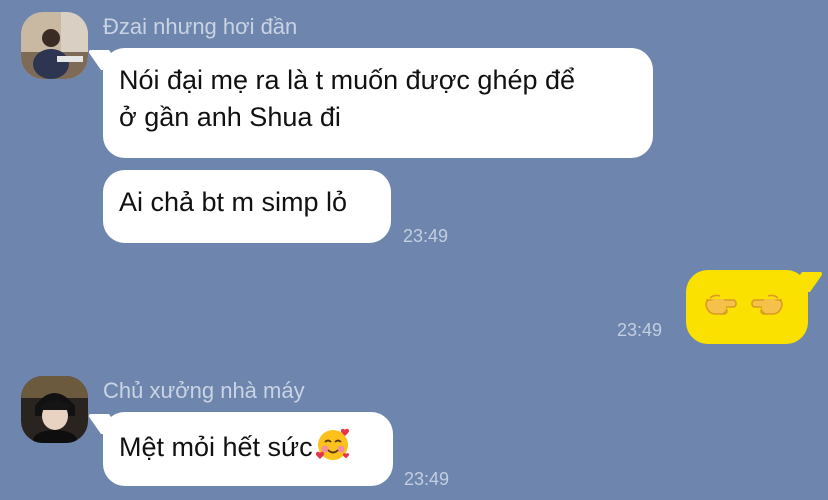  I want to click on my-message-bubble, so click(747, 307).